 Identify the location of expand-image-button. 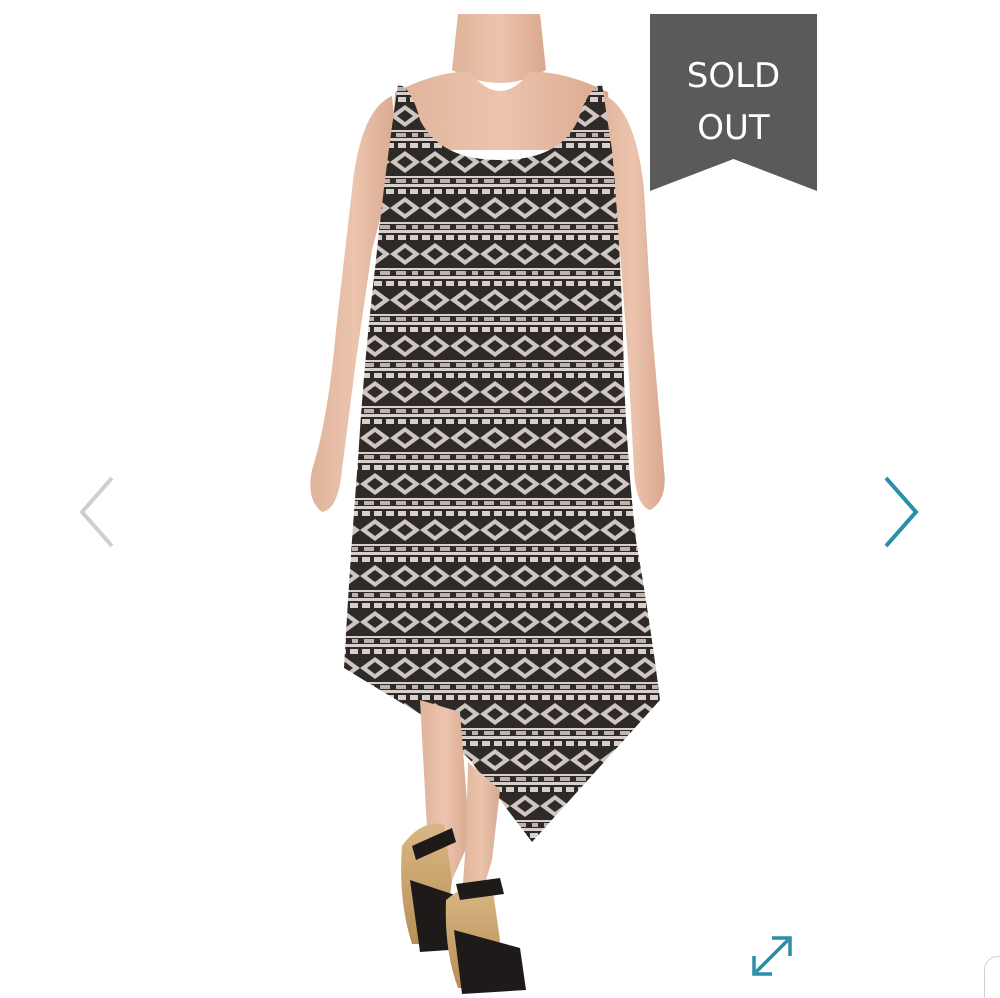
(772, 956).